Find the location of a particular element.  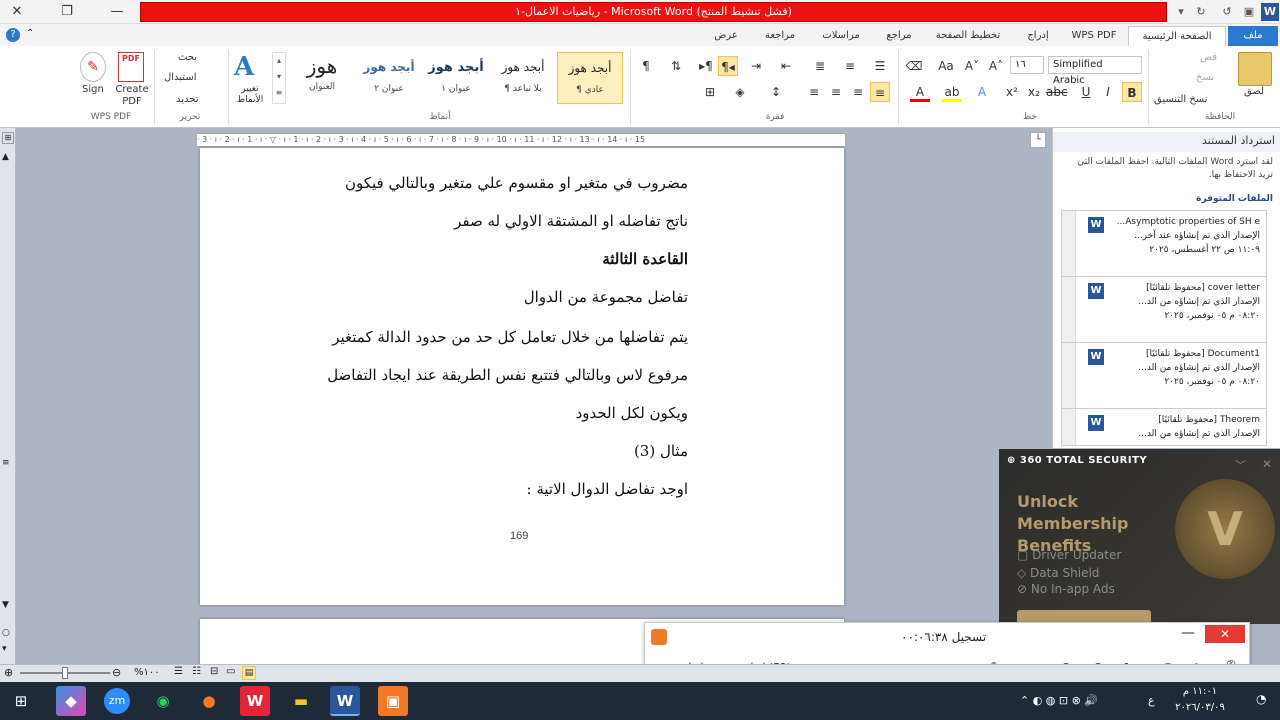

tab-page-layout: تخطيط الصفحة is located at coordinates (968, 36).